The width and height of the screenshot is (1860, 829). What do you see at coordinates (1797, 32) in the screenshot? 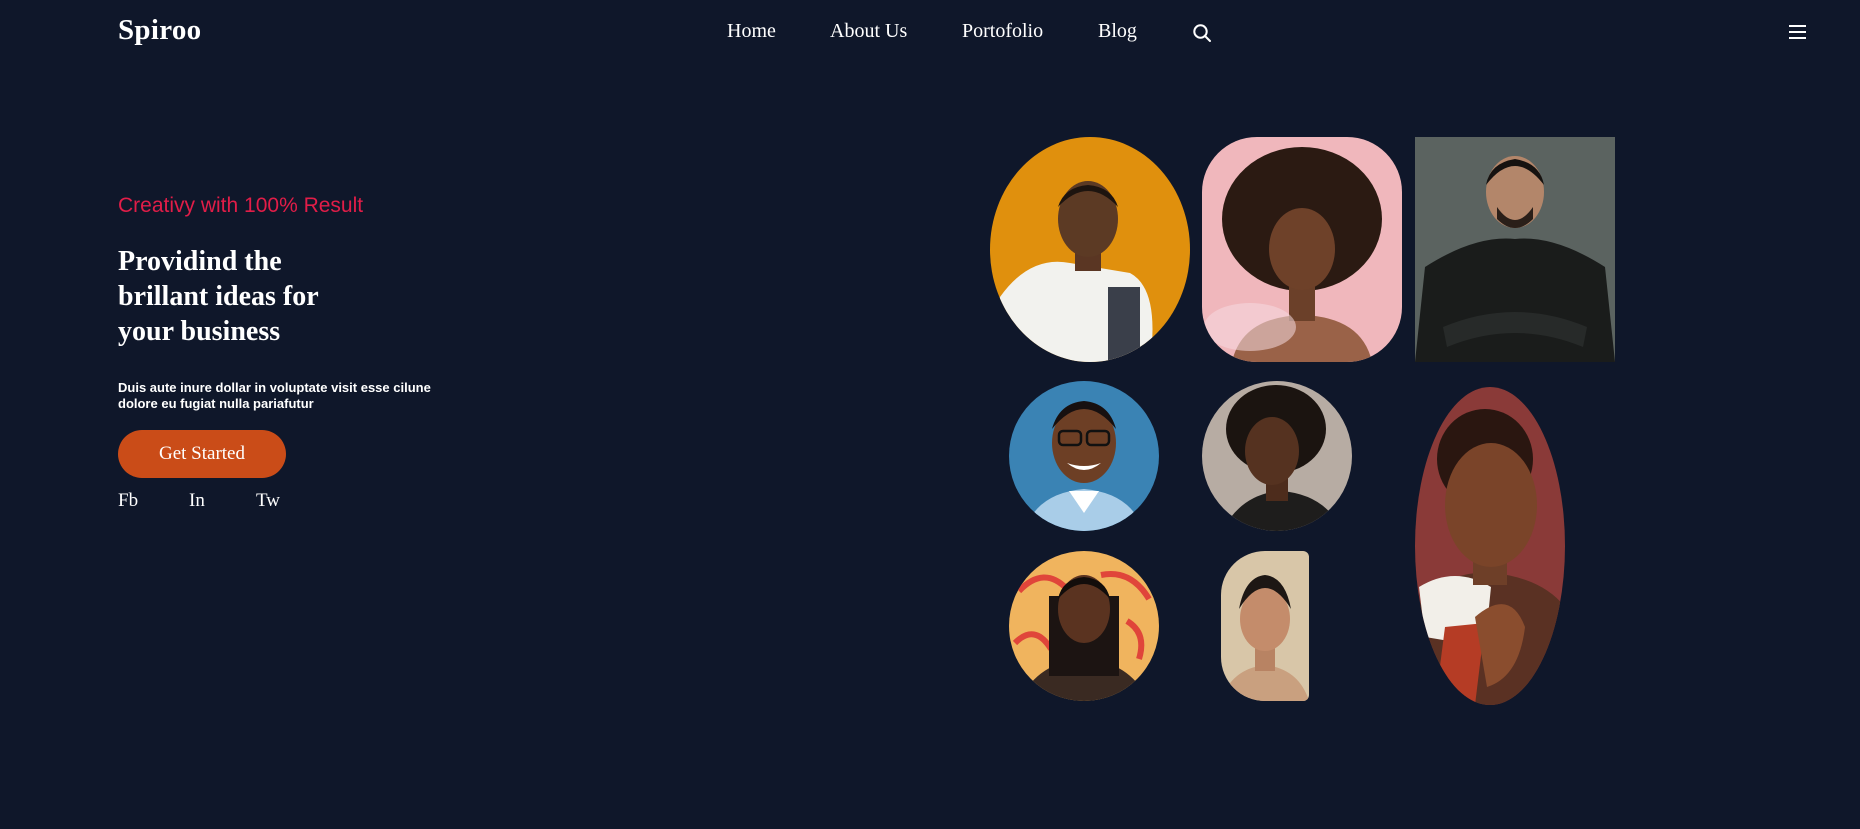
I see `hamburger-menu-icon` at bounding box center [1797, 32].